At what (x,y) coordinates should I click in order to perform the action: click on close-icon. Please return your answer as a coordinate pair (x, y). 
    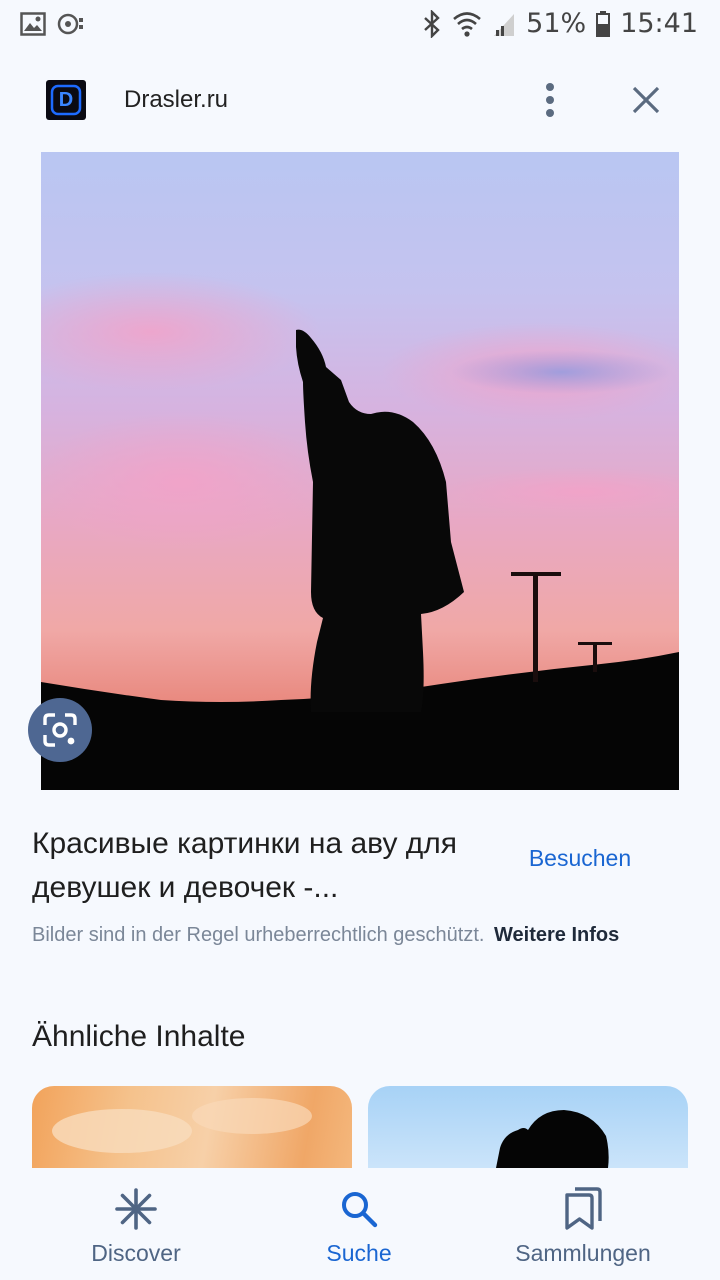
    Looking at the image, I should click on (646, 100).